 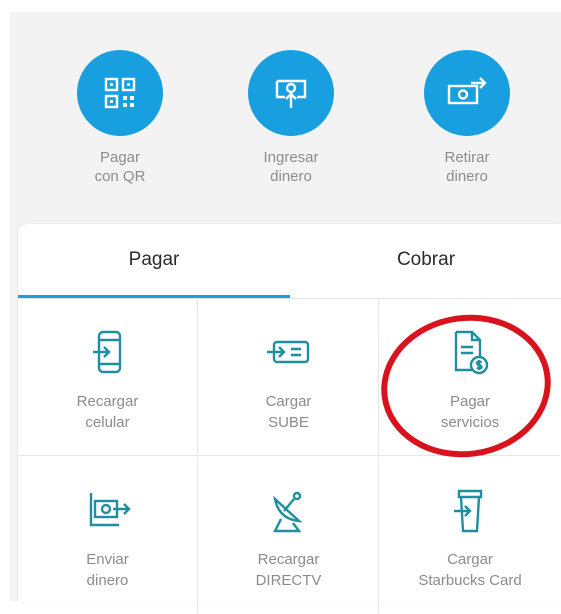 What do you see at coordinates (107, 570) in the screenshot?
I see `send-money-label: Enviar dinero` at bounding box center [107, 570].